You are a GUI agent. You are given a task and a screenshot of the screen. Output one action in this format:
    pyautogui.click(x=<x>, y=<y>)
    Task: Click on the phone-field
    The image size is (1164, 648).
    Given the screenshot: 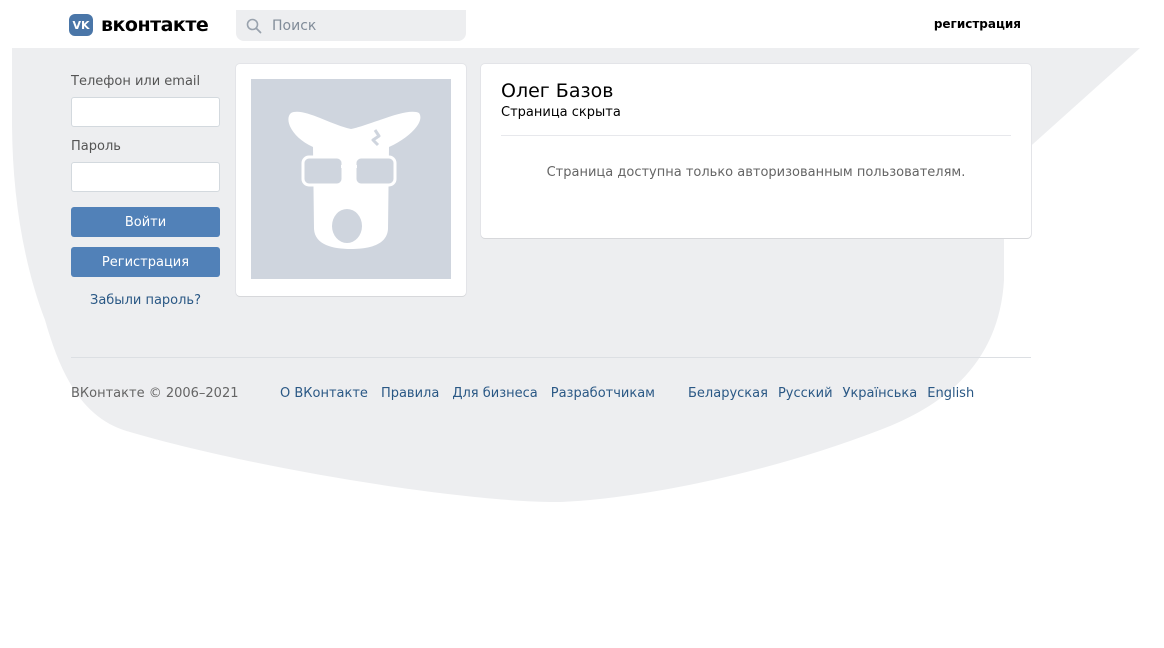 What is the action you would take?
    pyautogui.click(x=145, y=112)
    